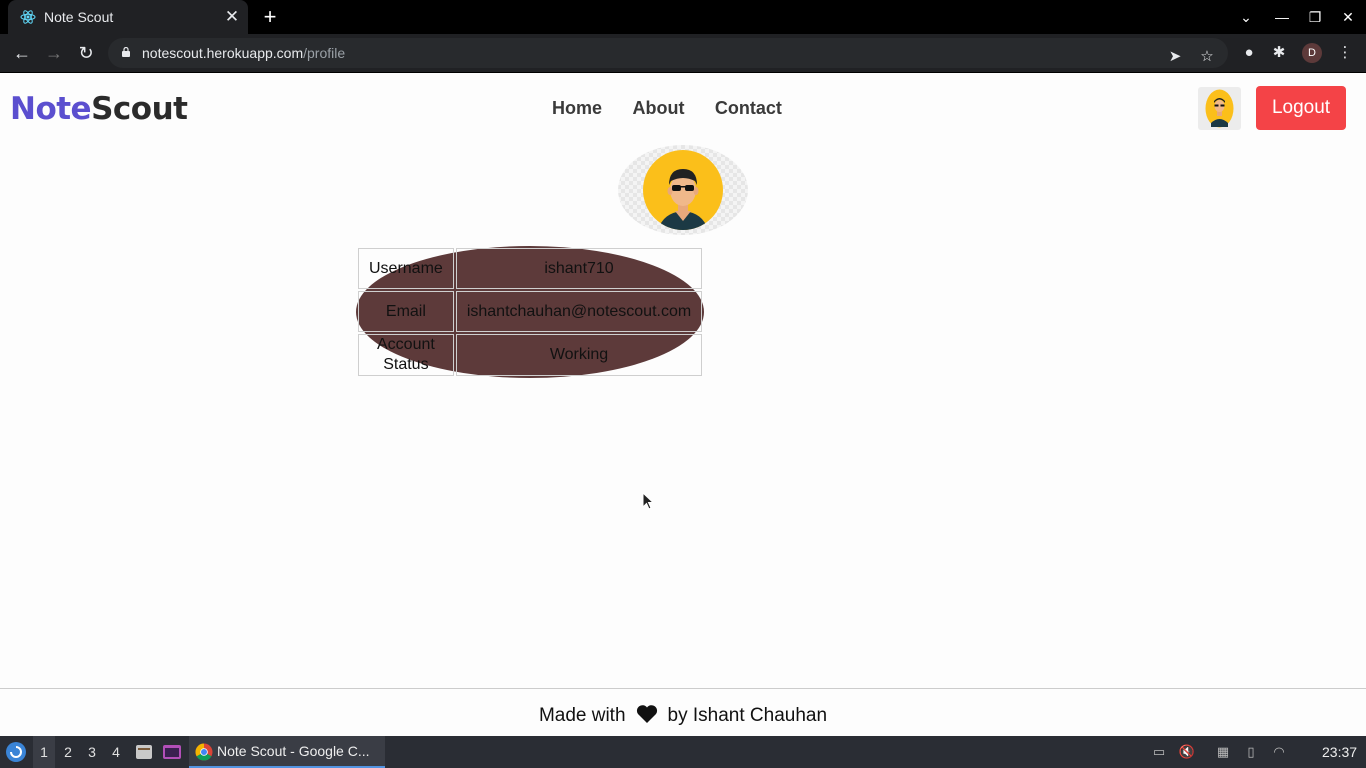  What do you see at coordinates (646, 714) in the screenshot?
I see `heart-icon` at bounding box center [646, 714].